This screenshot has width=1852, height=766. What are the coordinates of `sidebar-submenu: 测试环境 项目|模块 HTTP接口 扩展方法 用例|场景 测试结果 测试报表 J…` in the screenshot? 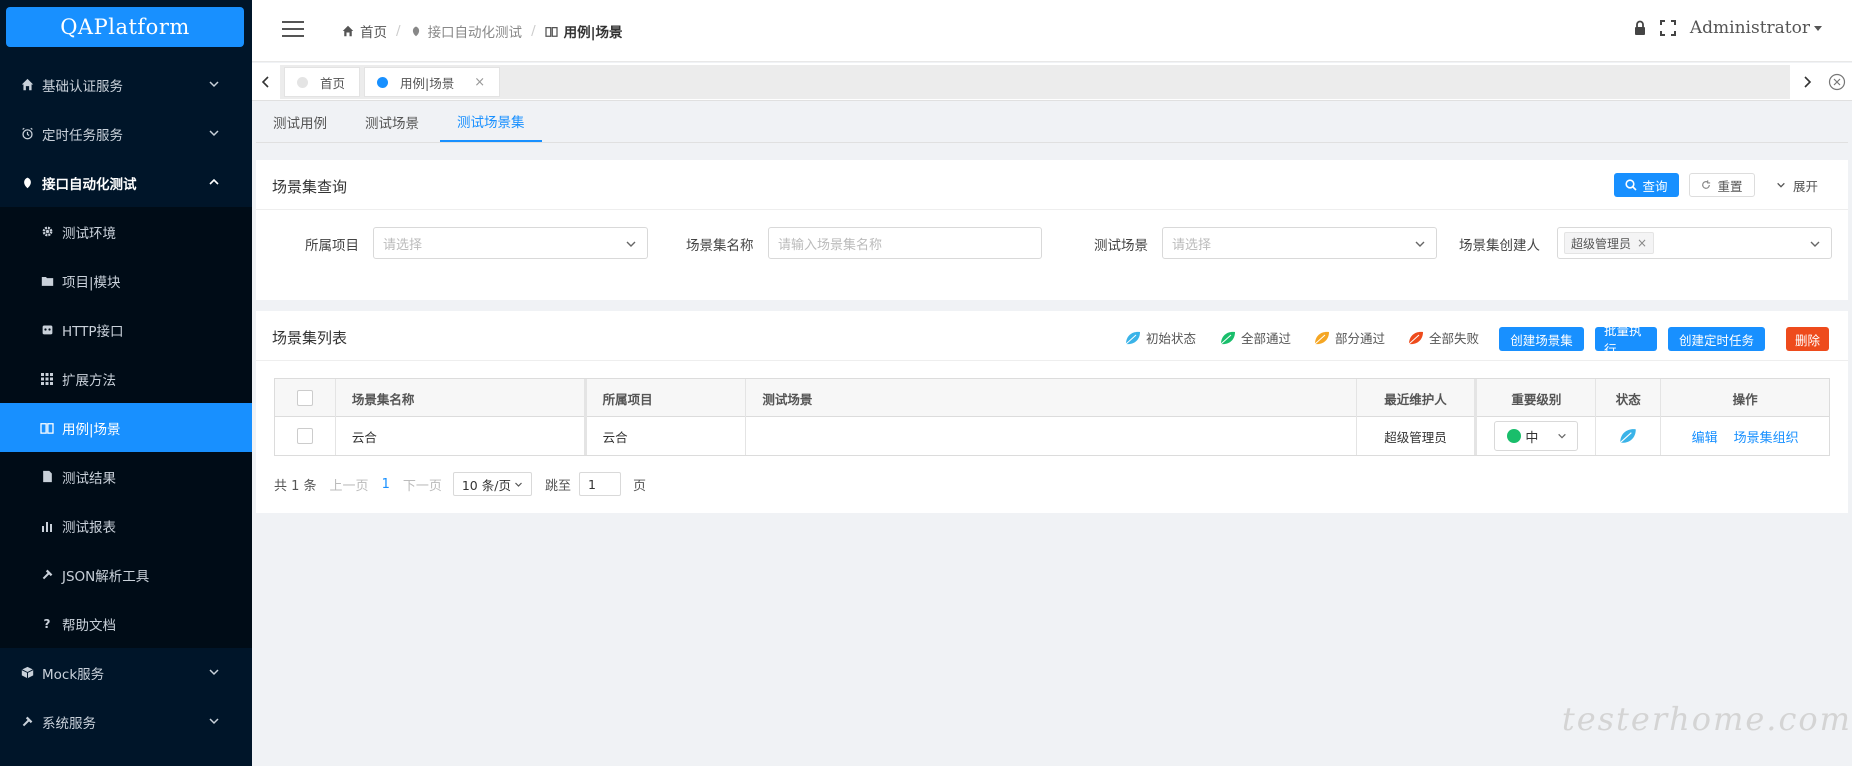 It's located at (126, 427).